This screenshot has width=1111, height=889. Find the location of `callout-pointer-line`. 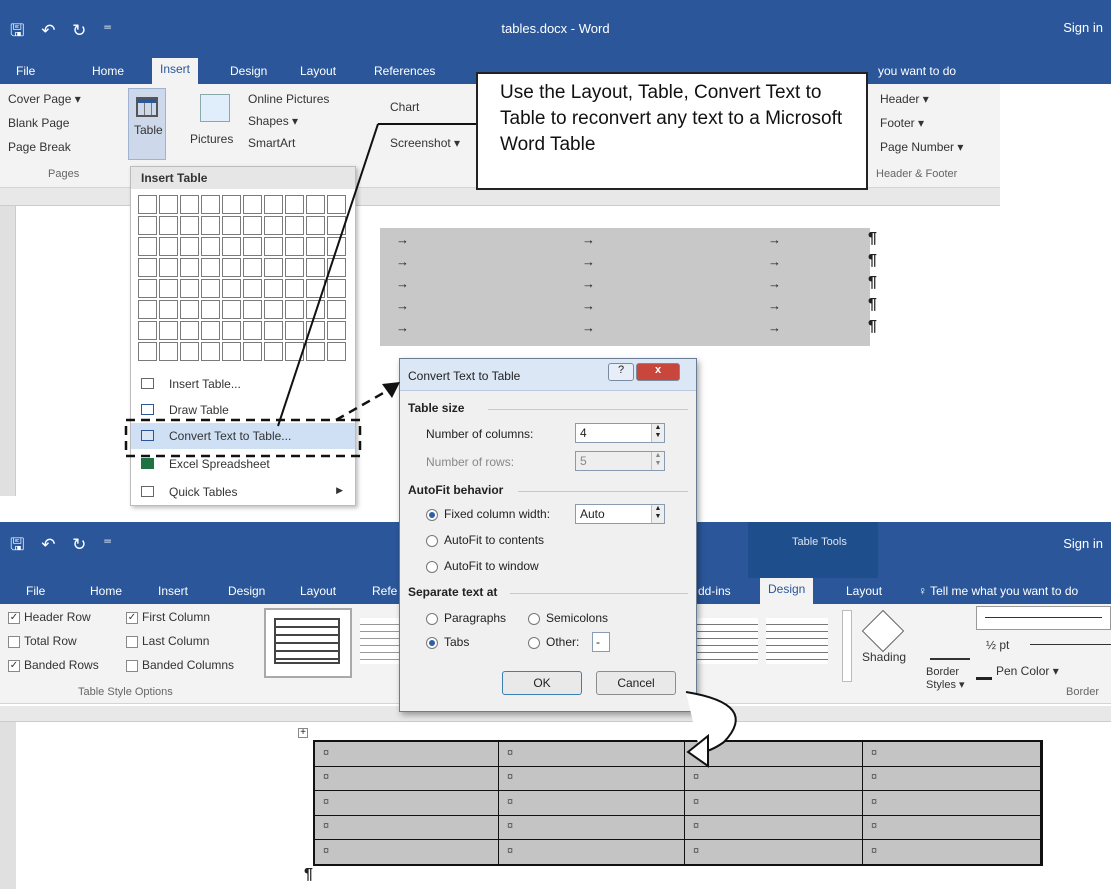

callout-pointer-line is located at coordinates (328, 275).